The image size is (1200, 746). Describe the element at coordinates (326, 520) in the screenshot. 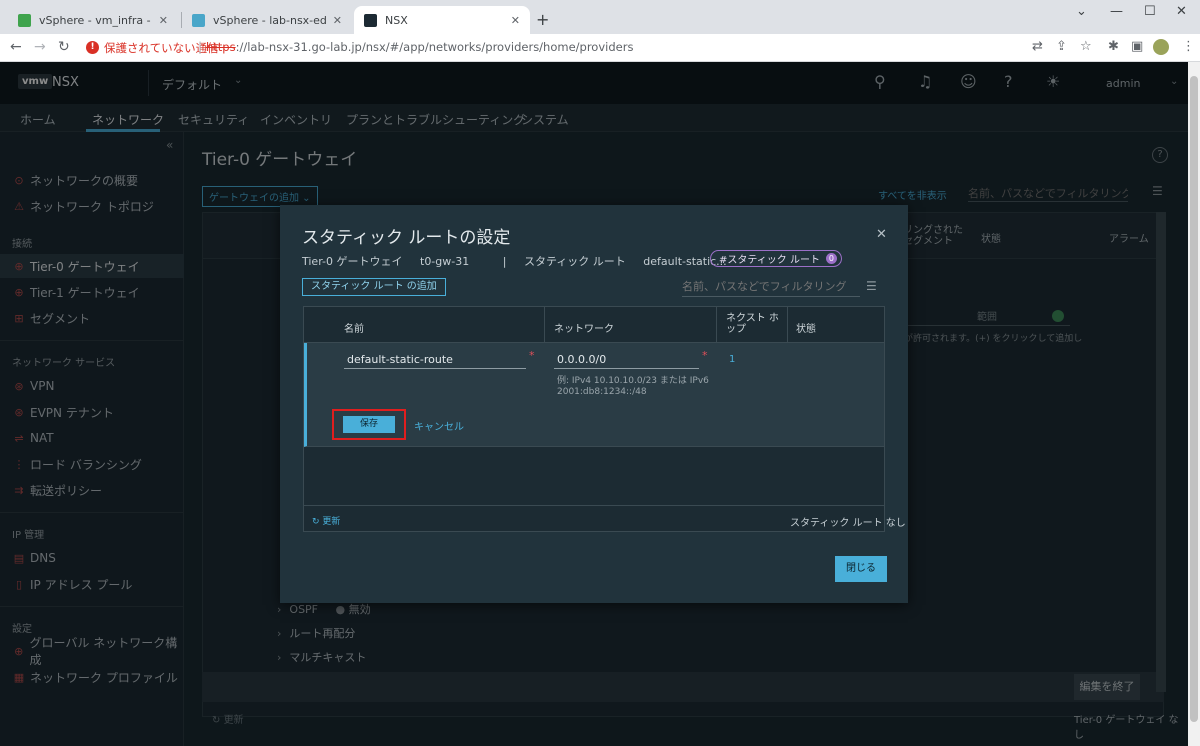

I see `route-refresh-button: ↻ 更新` at that location.